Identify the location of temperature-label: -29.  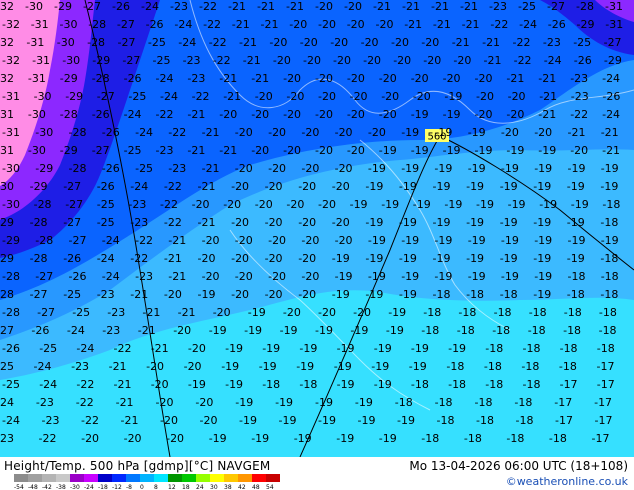
(11, 240).